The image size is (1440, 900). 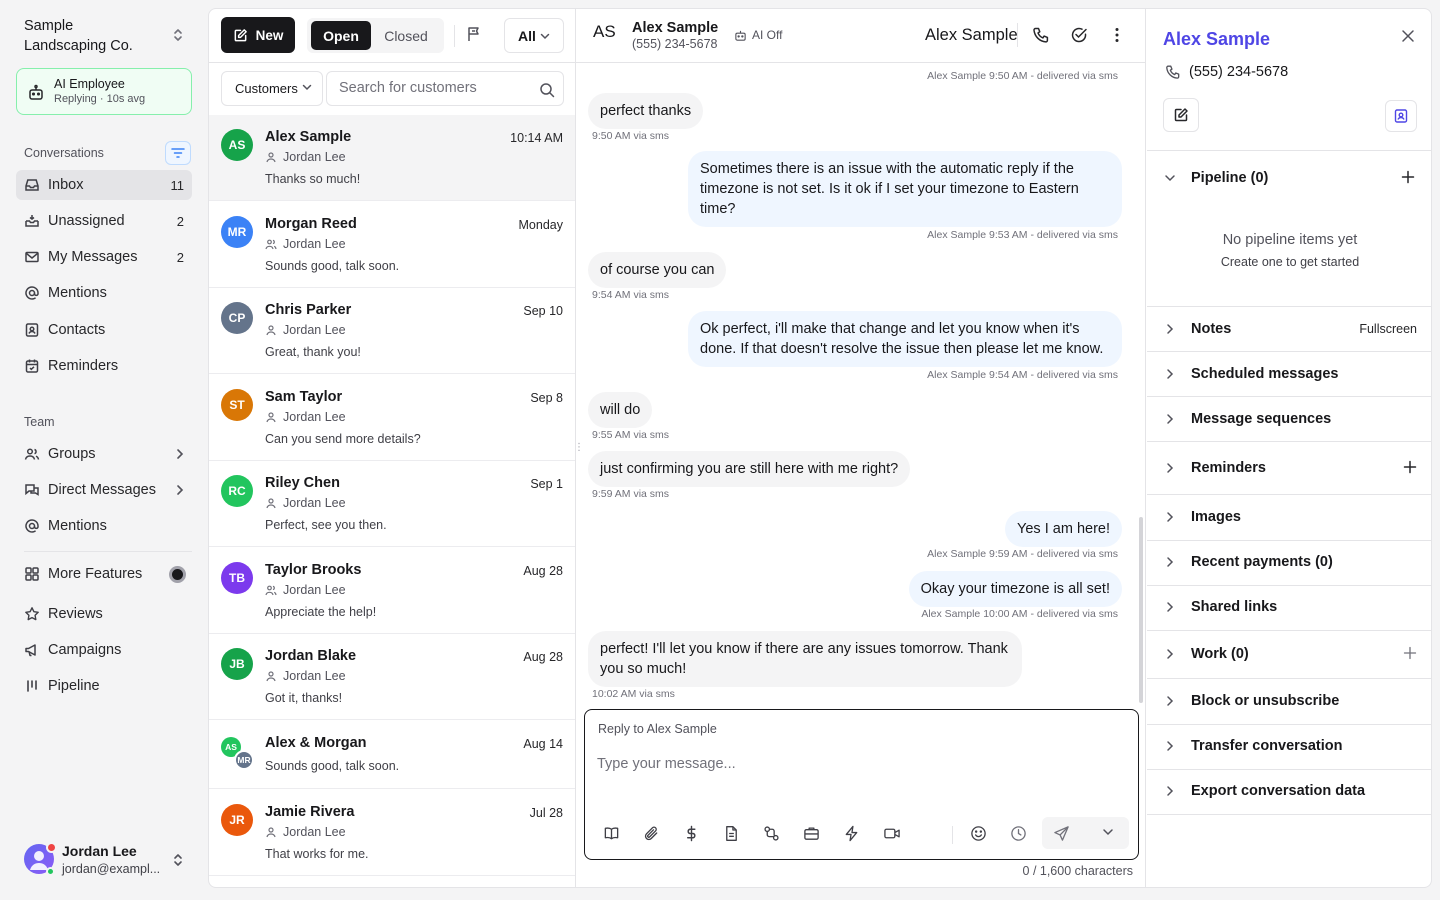 What do you see at coordinates (1401, 116) in the screenshot?
I see `view-contact-button` at bounding box center [1401, 116].